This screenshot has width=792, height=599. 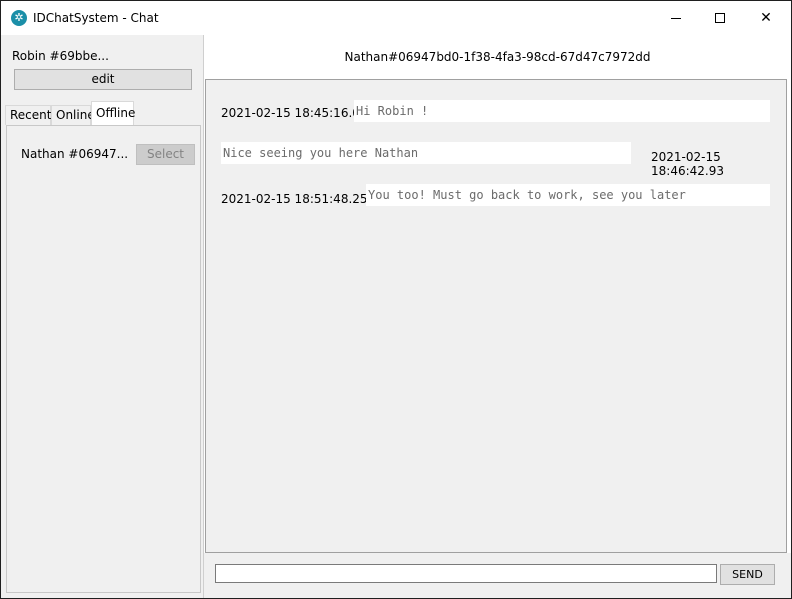 What do you see at coordinates (28, 115) in the screenshot?
I see `tab-recent: Recent` at bounding box center [28, 115].